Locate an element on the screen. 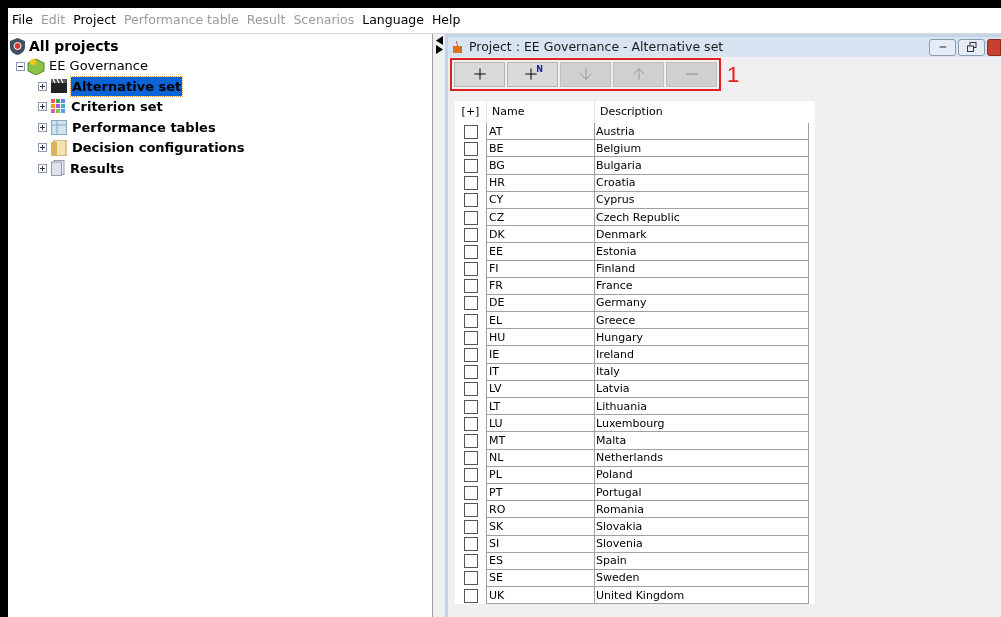 The width and height of the screenshot is (1001, 617). clapperboard-icon is located at coordinates (59, 86).